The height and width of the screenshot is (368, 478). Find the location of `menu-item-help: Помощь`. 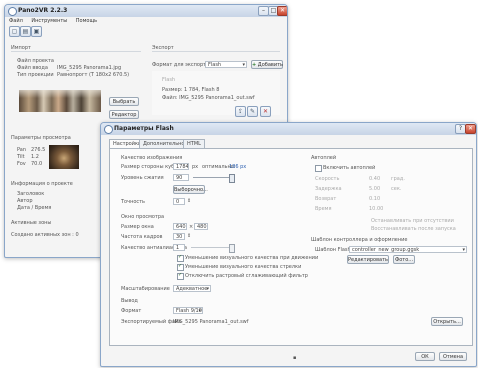

menu-item-help: Помощь is located at coordinates (86, 21).